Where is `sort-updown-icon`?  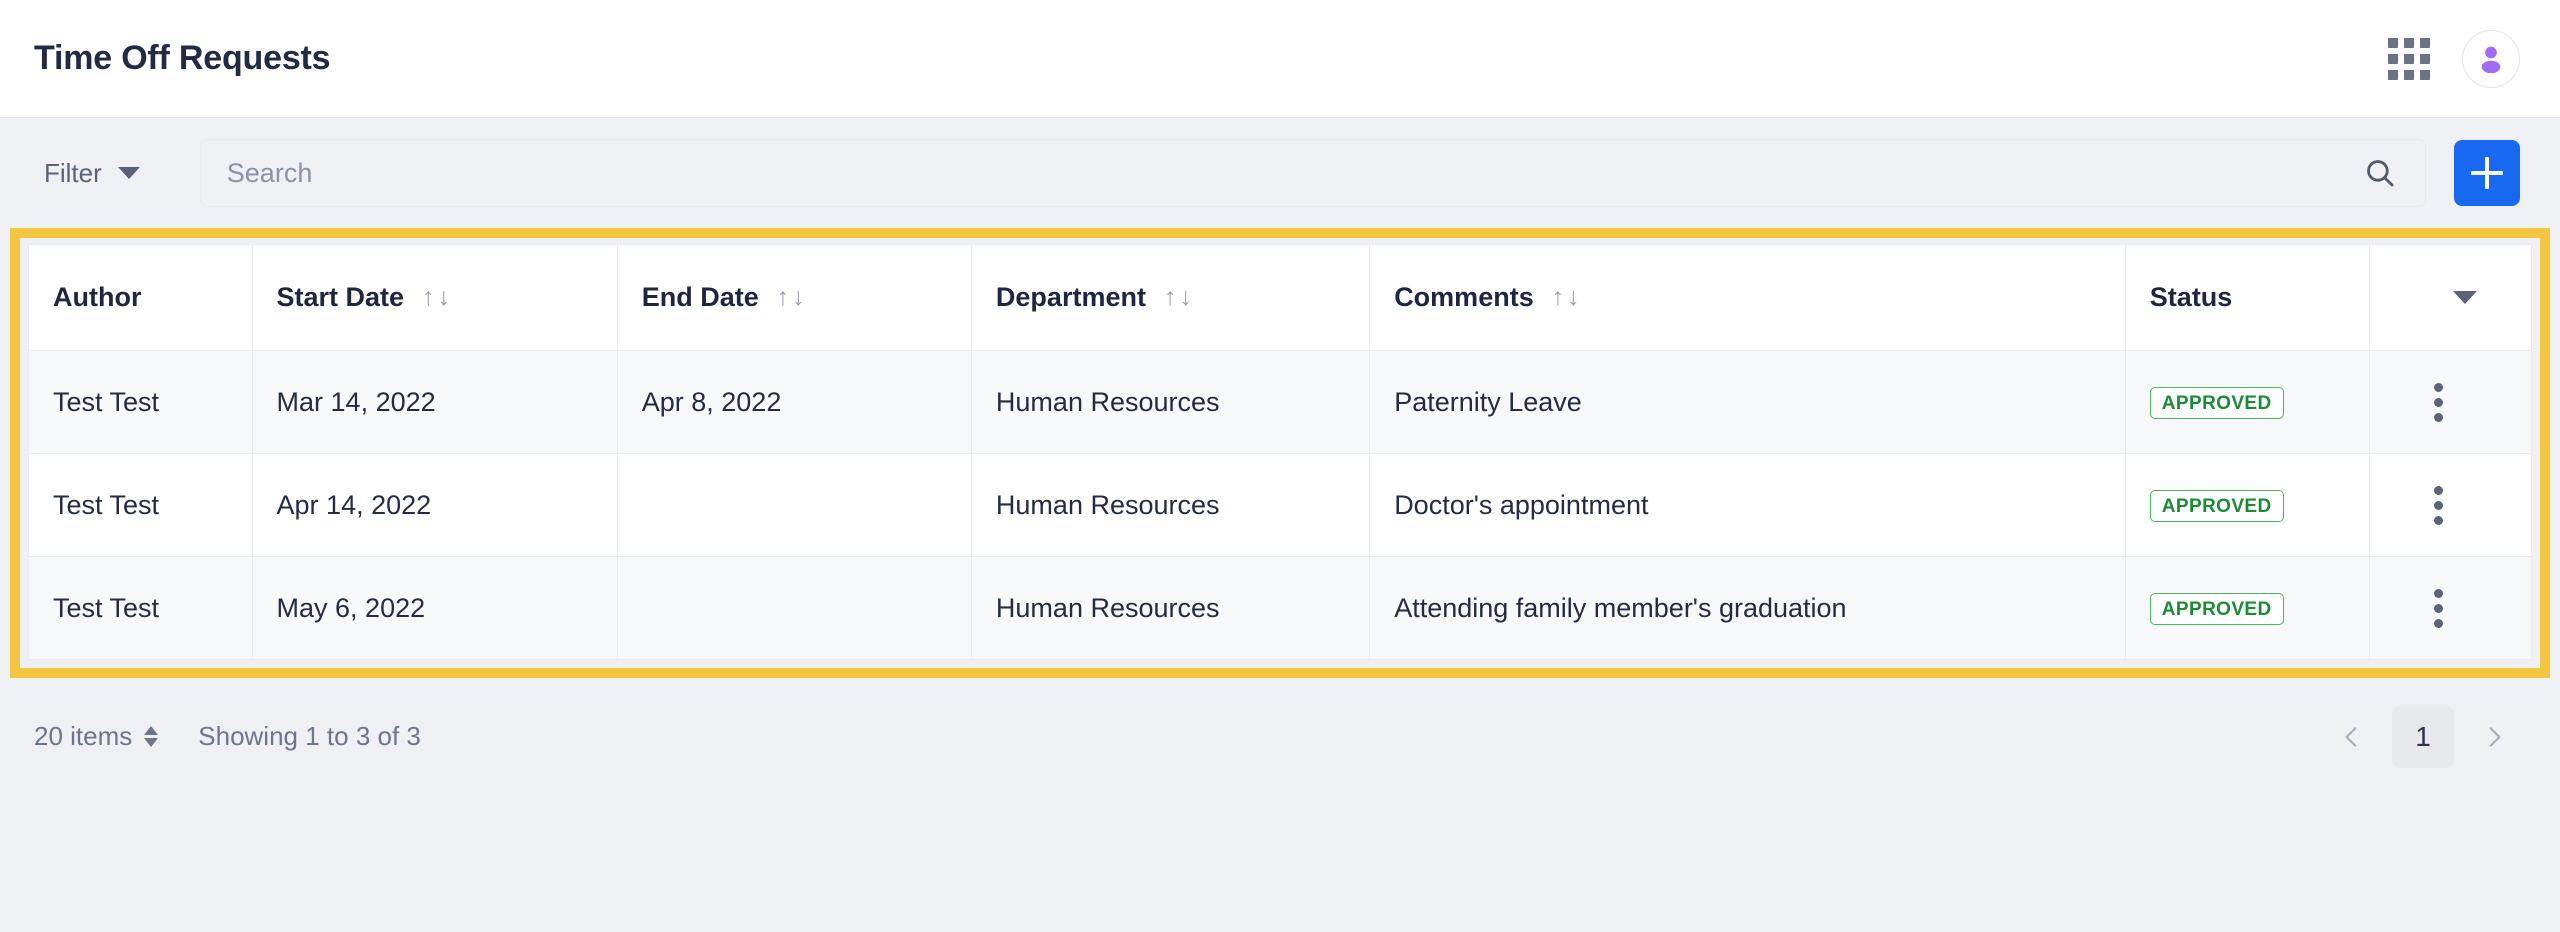
sort-updown-icon is located at coordinates (151, 736).